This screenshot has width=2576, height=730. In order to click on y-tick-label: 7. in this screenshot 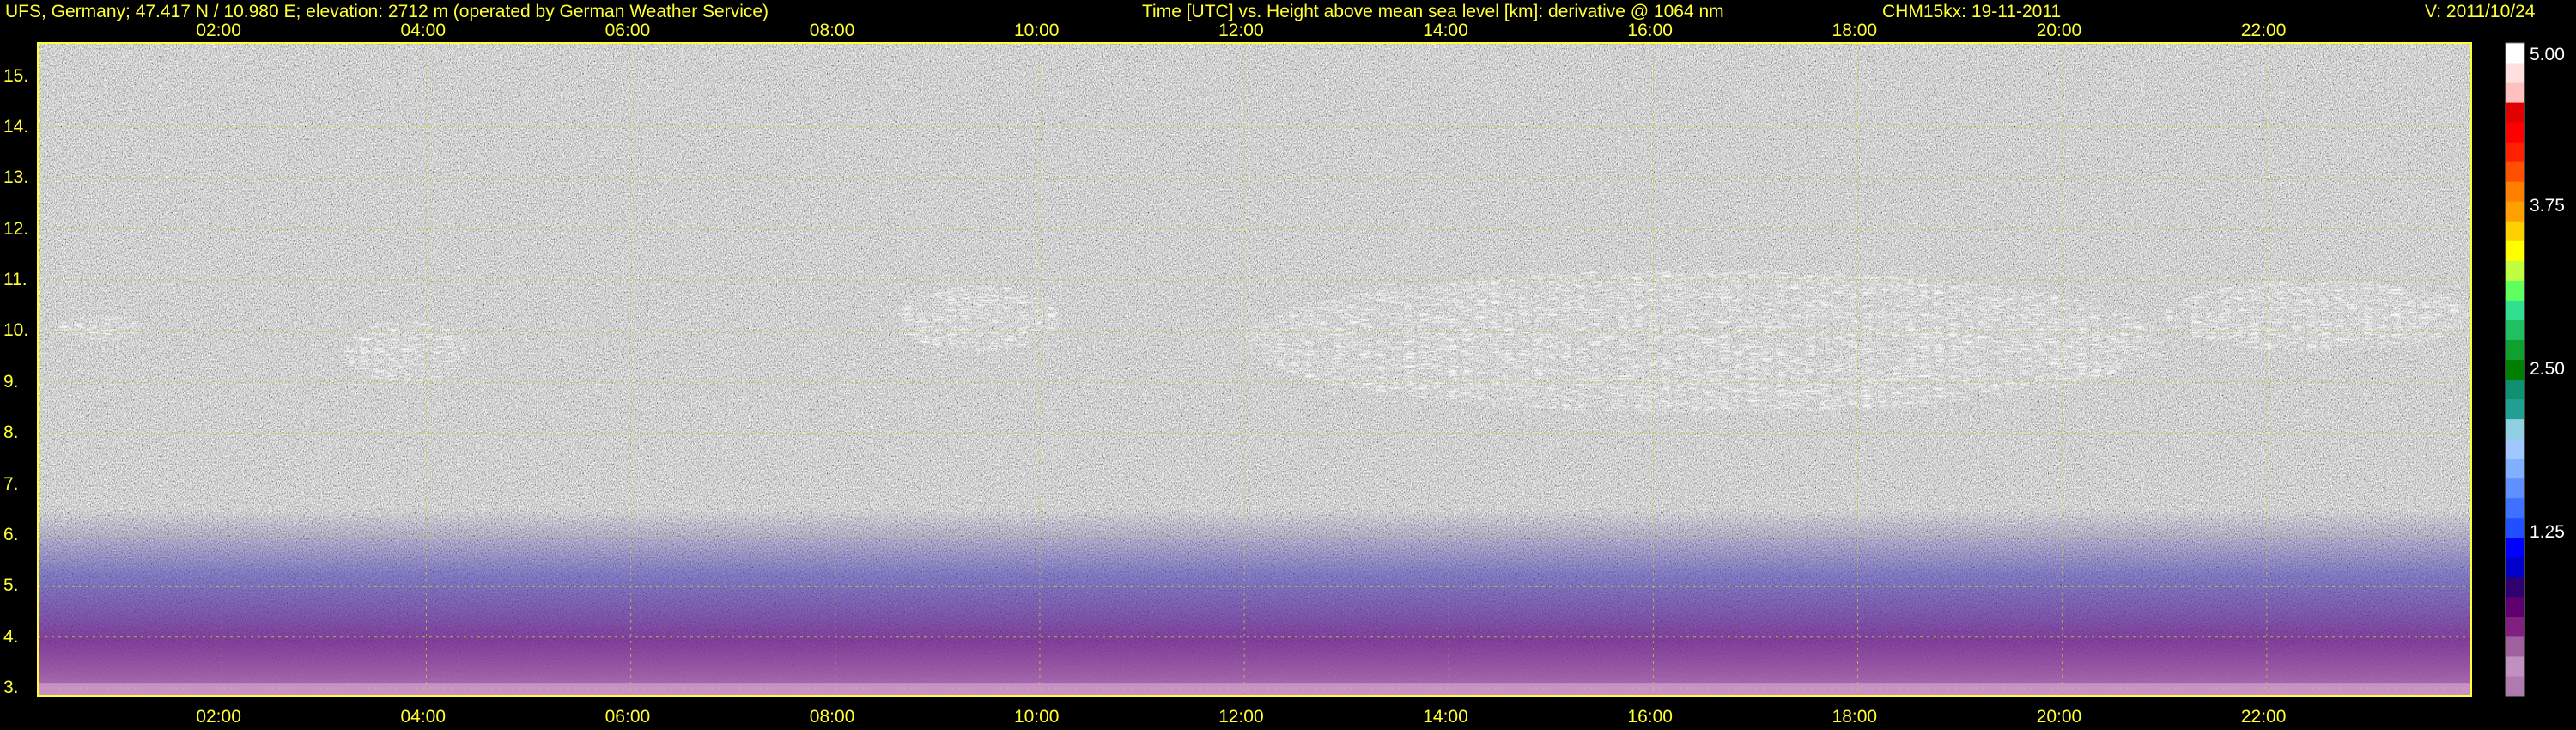, I will do `click(11, 483)`.